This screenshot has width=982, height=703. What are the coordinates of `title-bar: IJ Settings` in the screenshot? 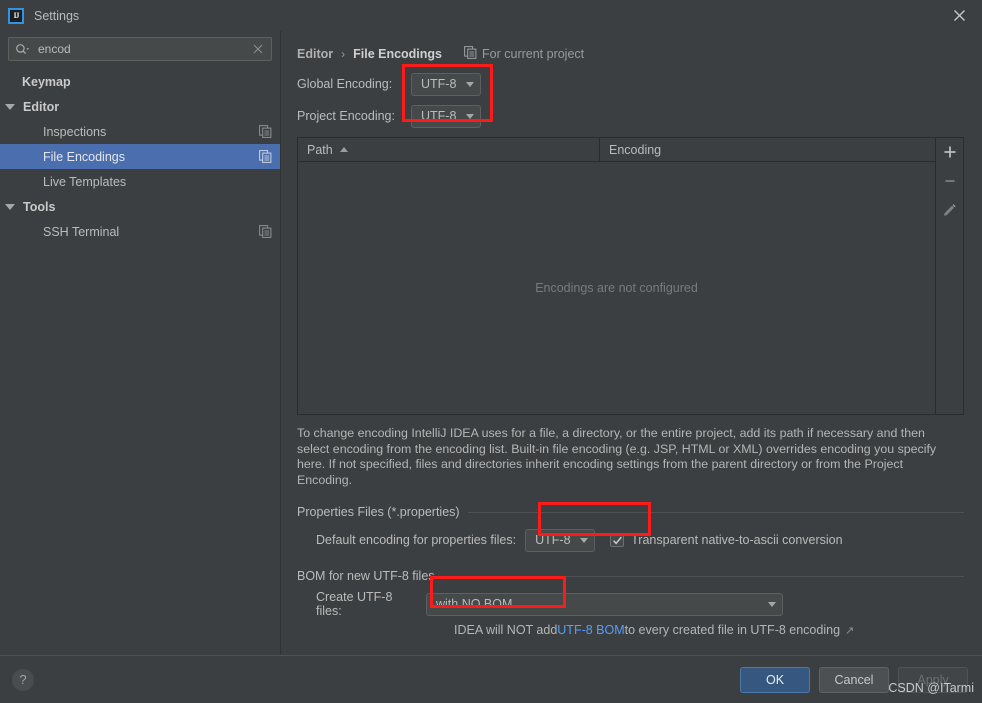 It's located at (491, 15).